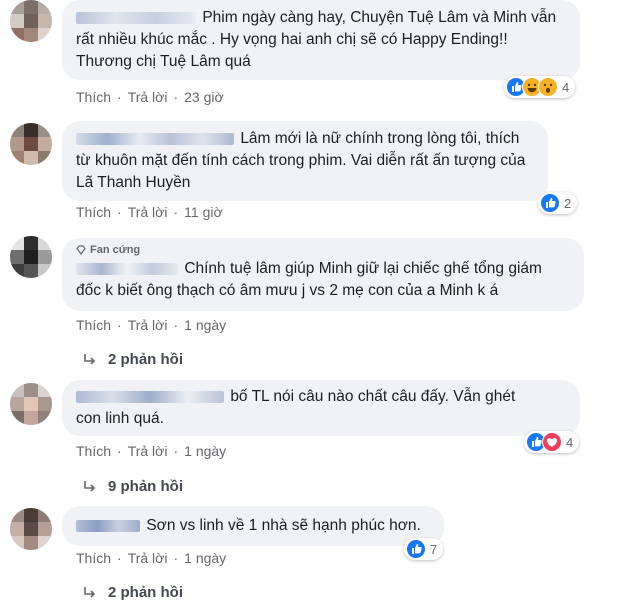 Image resolution: width=620 pixels, height=610 pixels. What do you see at coordinates (204, 97) in the screenshot?
I see `timestamp: 23 giờ` at bounding box center [204, 97].